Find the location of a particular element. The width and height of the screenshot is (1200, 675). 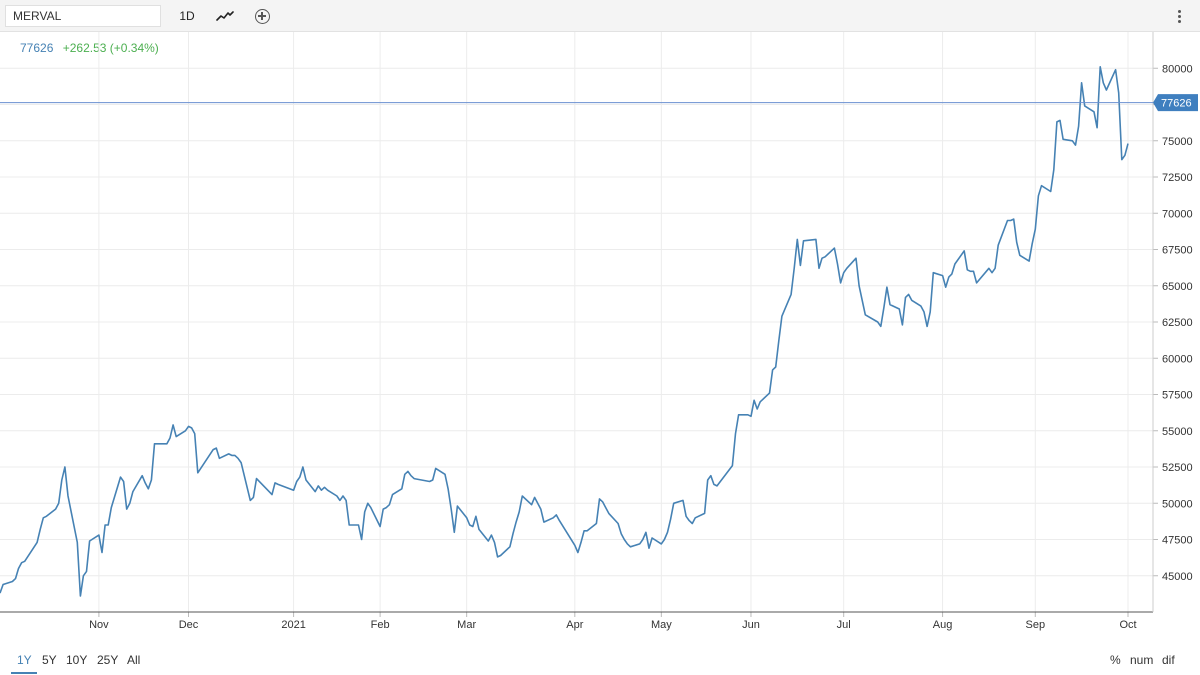

x-tick-label: Oct is located at coordinates (1127, 625).